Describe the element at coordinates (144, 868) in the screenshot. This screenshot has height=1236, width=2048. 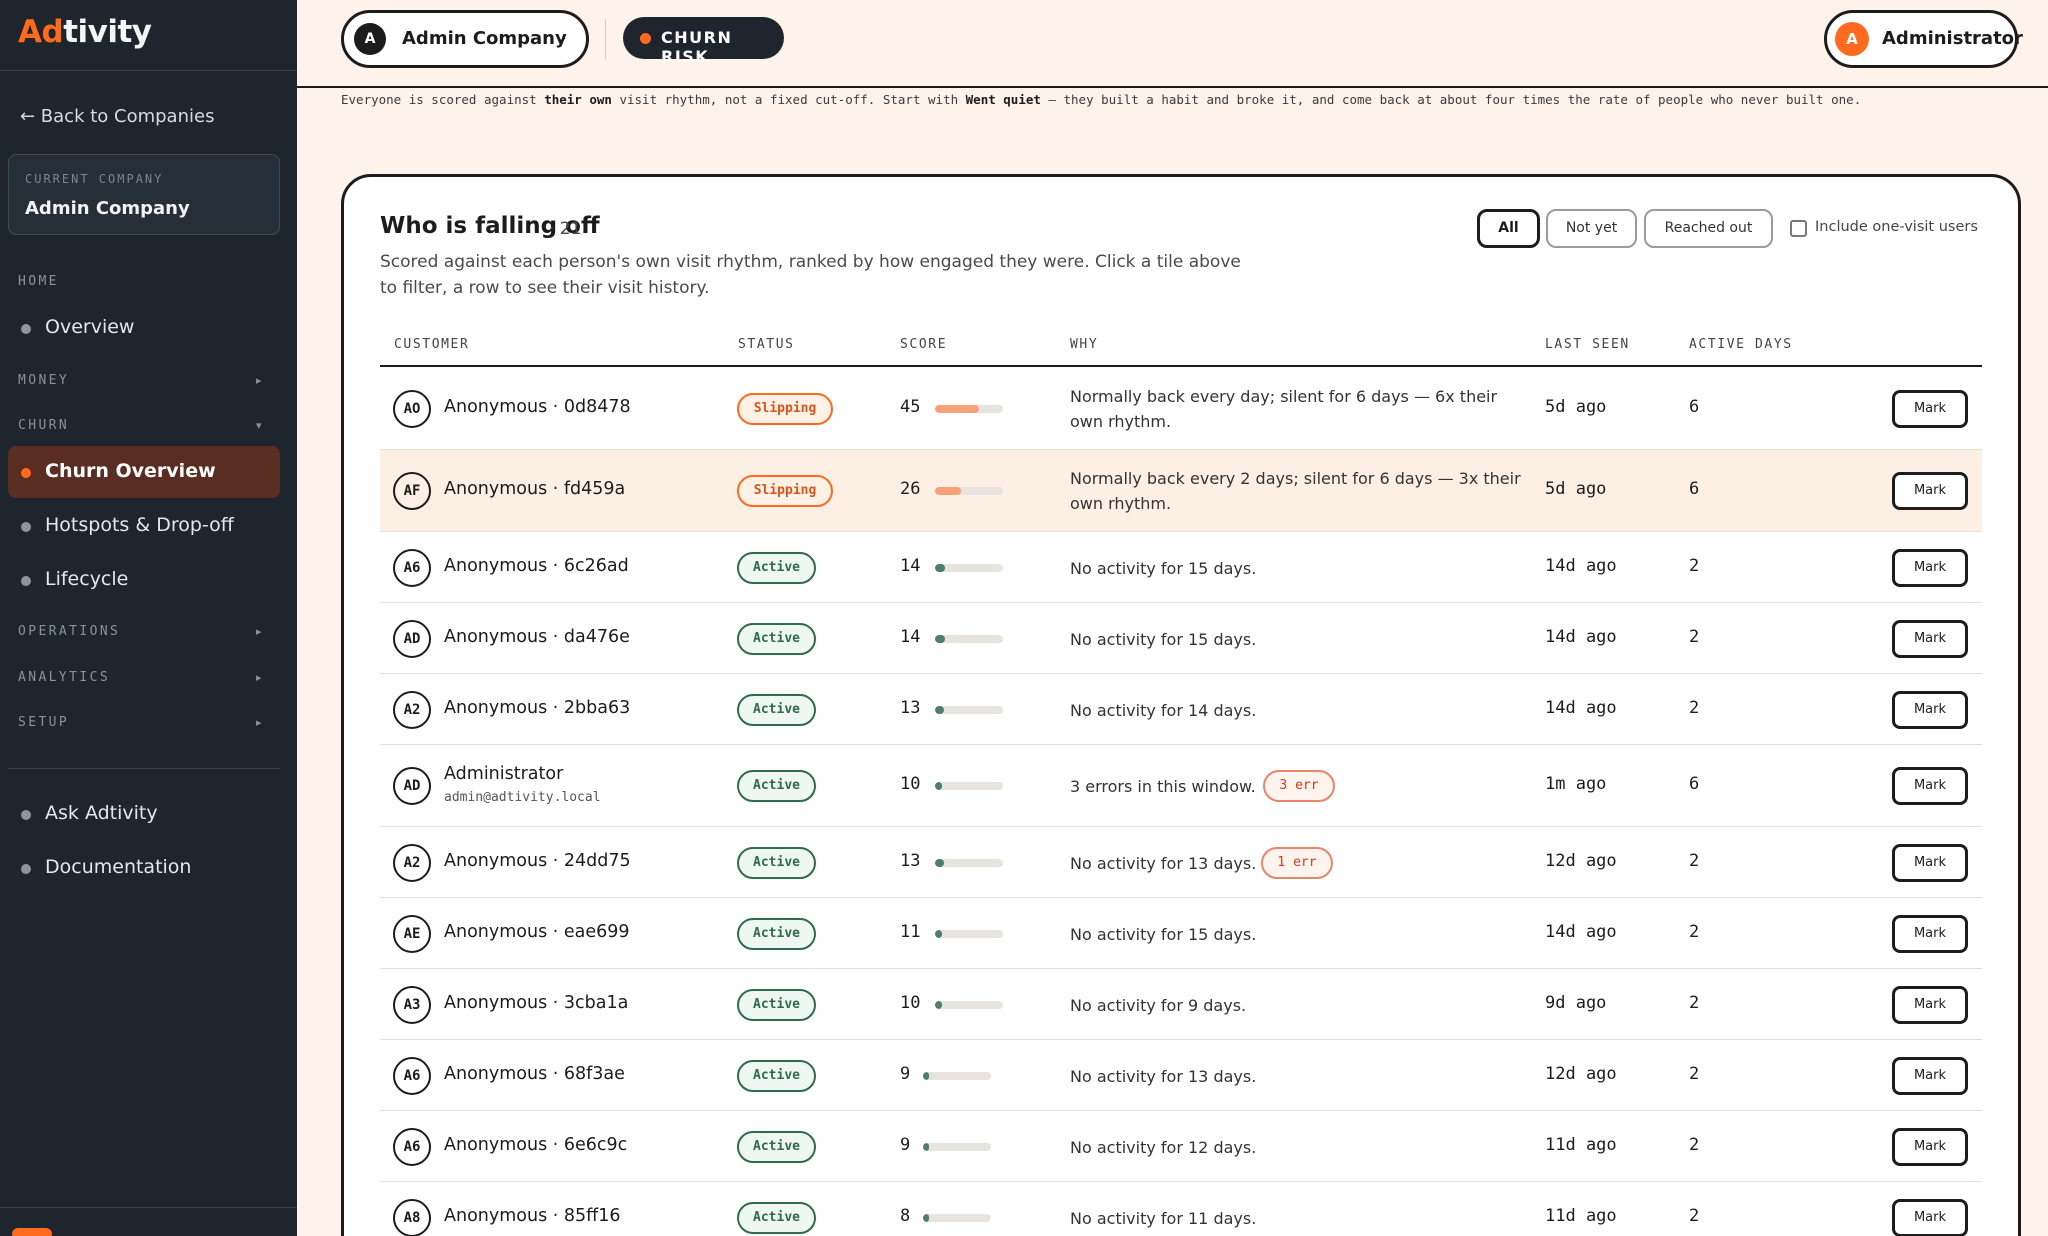
I see `sidebar-item-documentation: Documentation` at that location.